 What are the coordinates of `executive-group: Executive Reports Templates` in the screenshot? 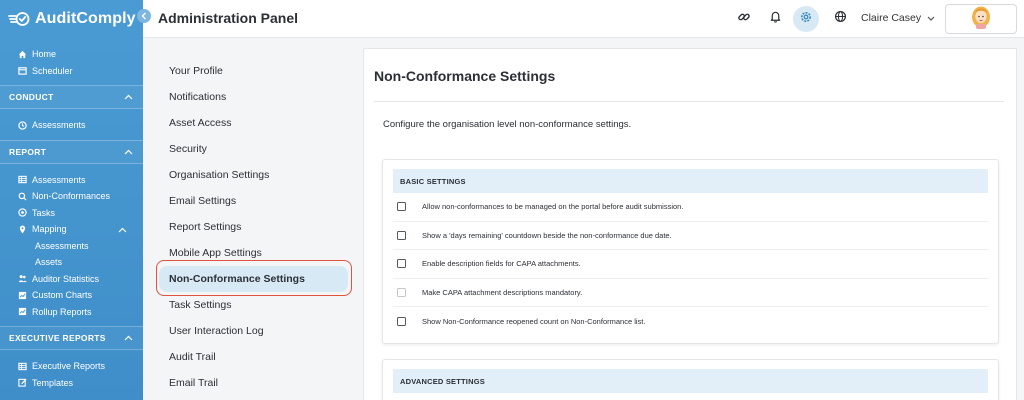 It's located at (71, 373).